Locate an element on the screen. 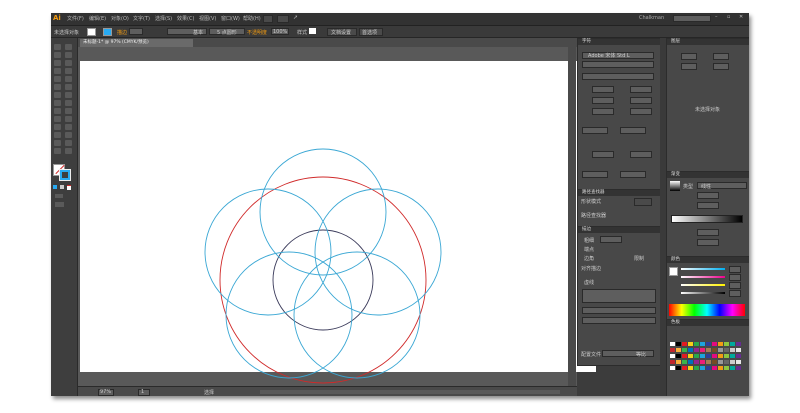  menu-edit: 编辑(E) is located at coordinates (97, 18).